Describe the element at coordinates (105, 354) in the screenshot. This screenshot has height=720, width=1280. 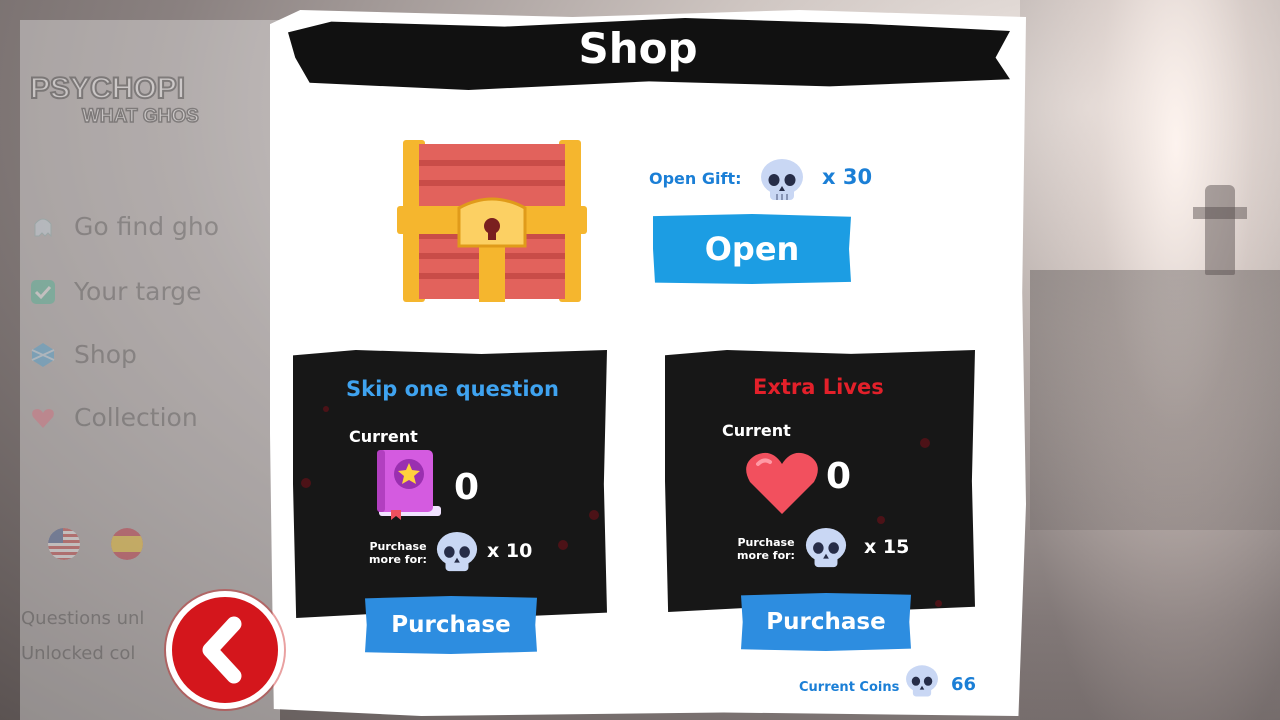
I see `sidebar-item-label: Shop` at that location.